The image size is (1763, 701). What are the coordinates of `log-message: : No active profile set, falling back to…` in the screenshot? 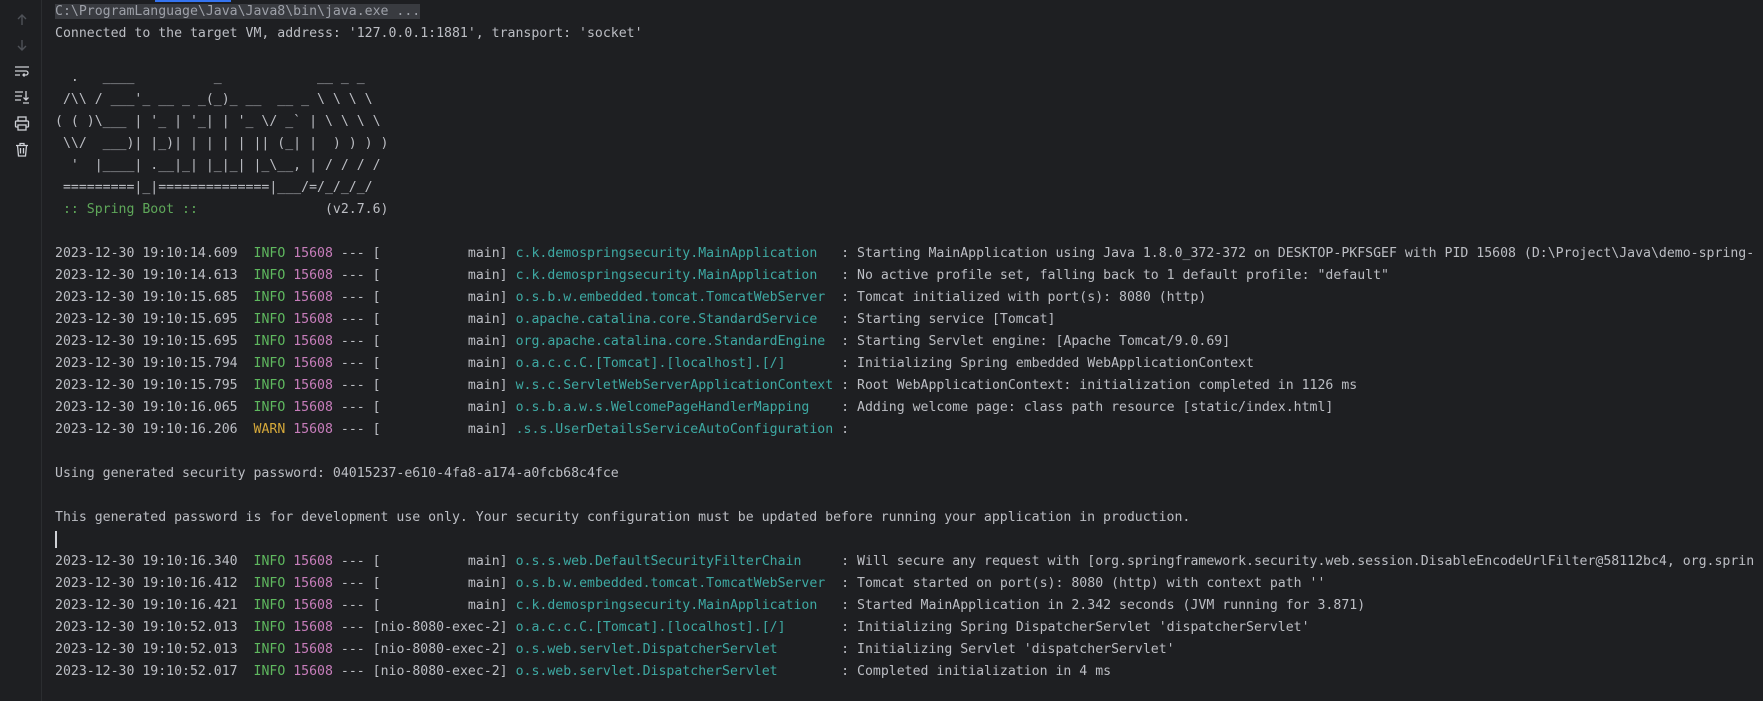 It's located at (1115, 275).